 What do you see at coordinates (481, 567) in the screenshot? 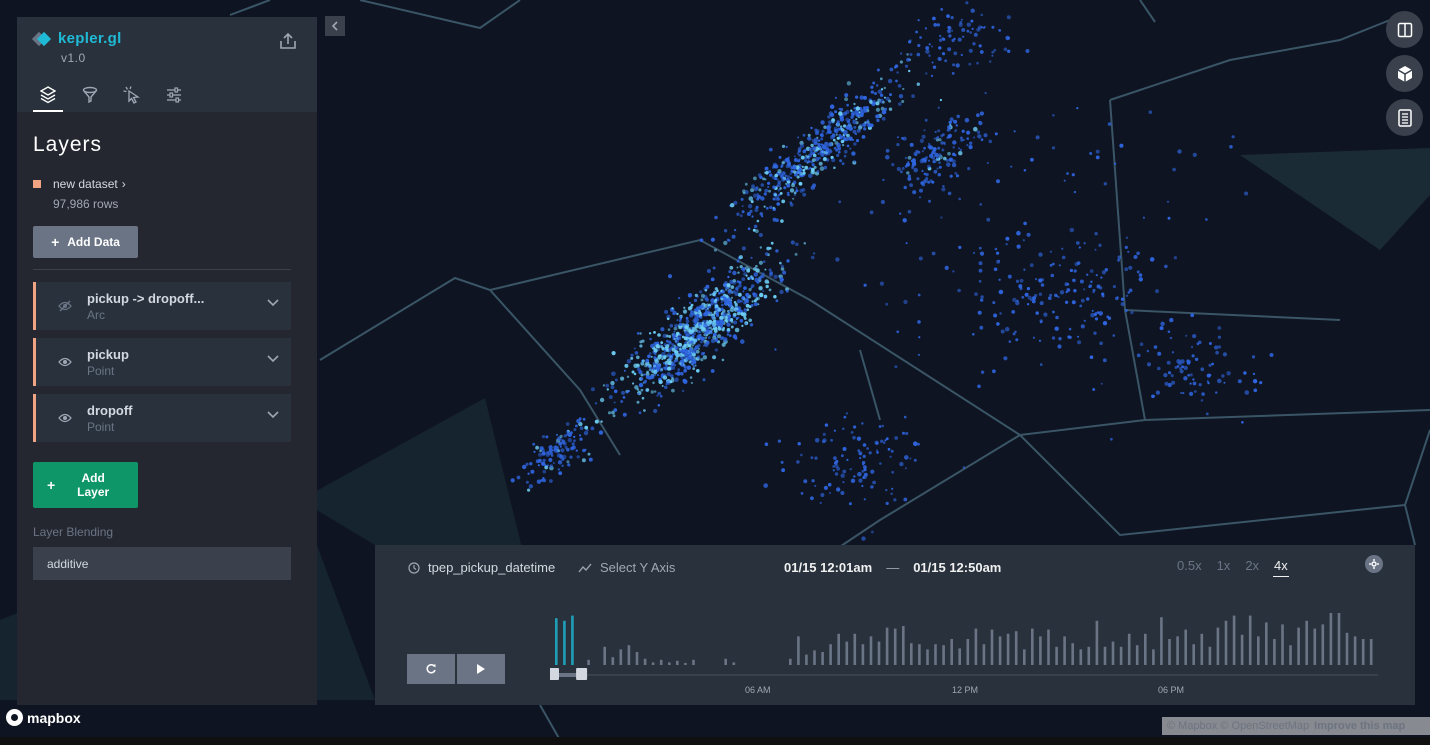
I see `time-field-selector: tpep_pickup_datetime` at bounding box center [481, 567].